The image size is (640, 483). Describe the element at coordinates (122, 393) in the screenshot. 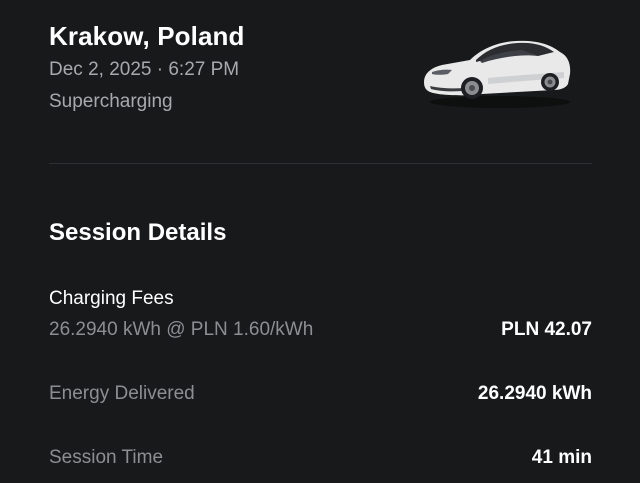

I see `energy-delivered-label: Energy Delivered` at that location.